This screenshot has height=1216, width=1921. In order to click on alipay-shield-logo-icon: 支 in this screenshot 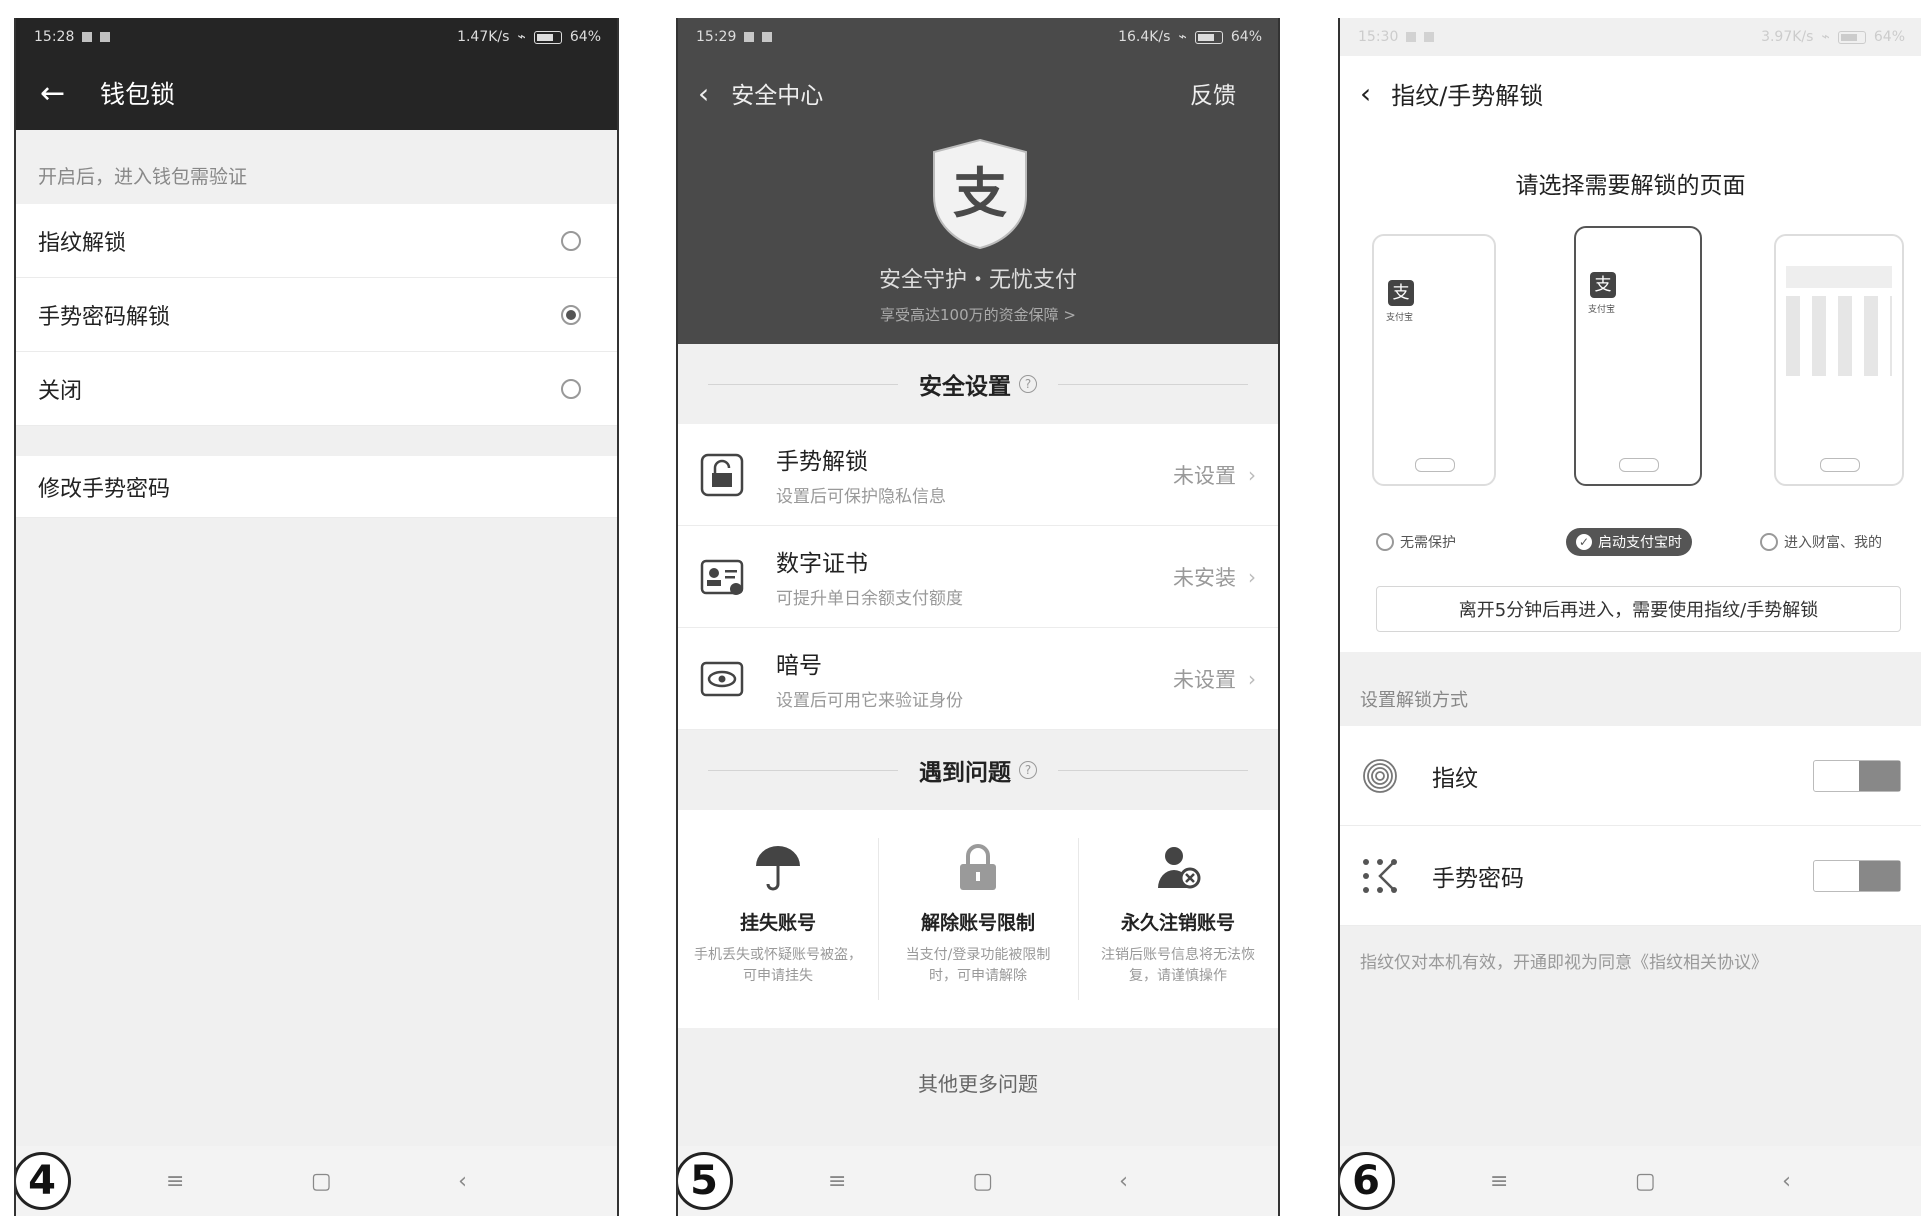, I will do `click(980, 194)`.